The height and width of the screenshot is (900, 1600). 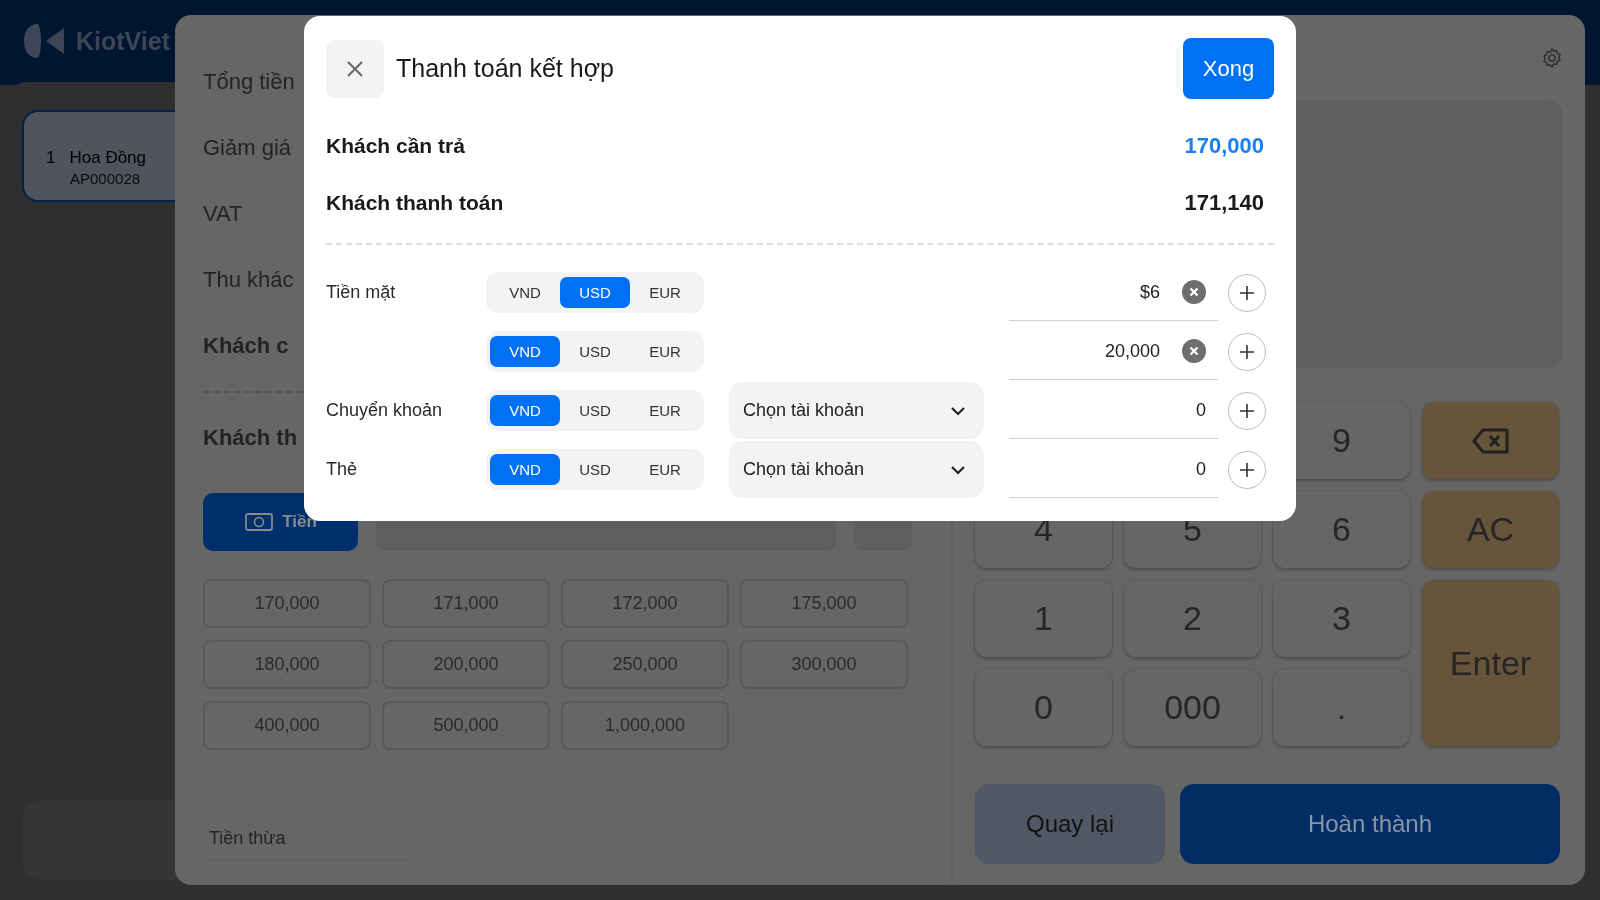 I want to click on keypad-key: ., so click(x=1341, y=707).